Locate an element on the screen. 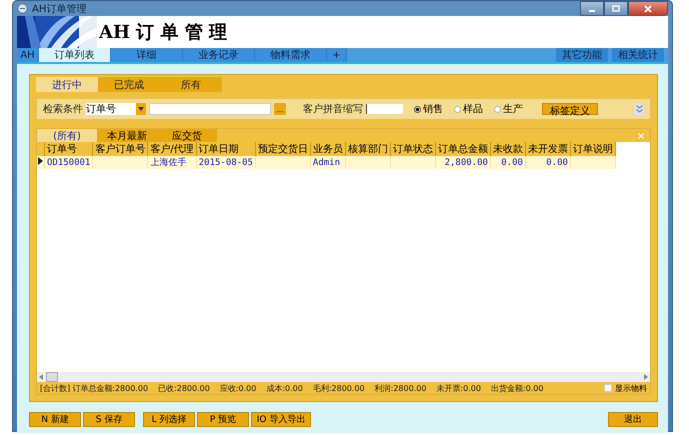 The image size is (689, 435). column-header: 订单号 is located at coordinates (68, 149).